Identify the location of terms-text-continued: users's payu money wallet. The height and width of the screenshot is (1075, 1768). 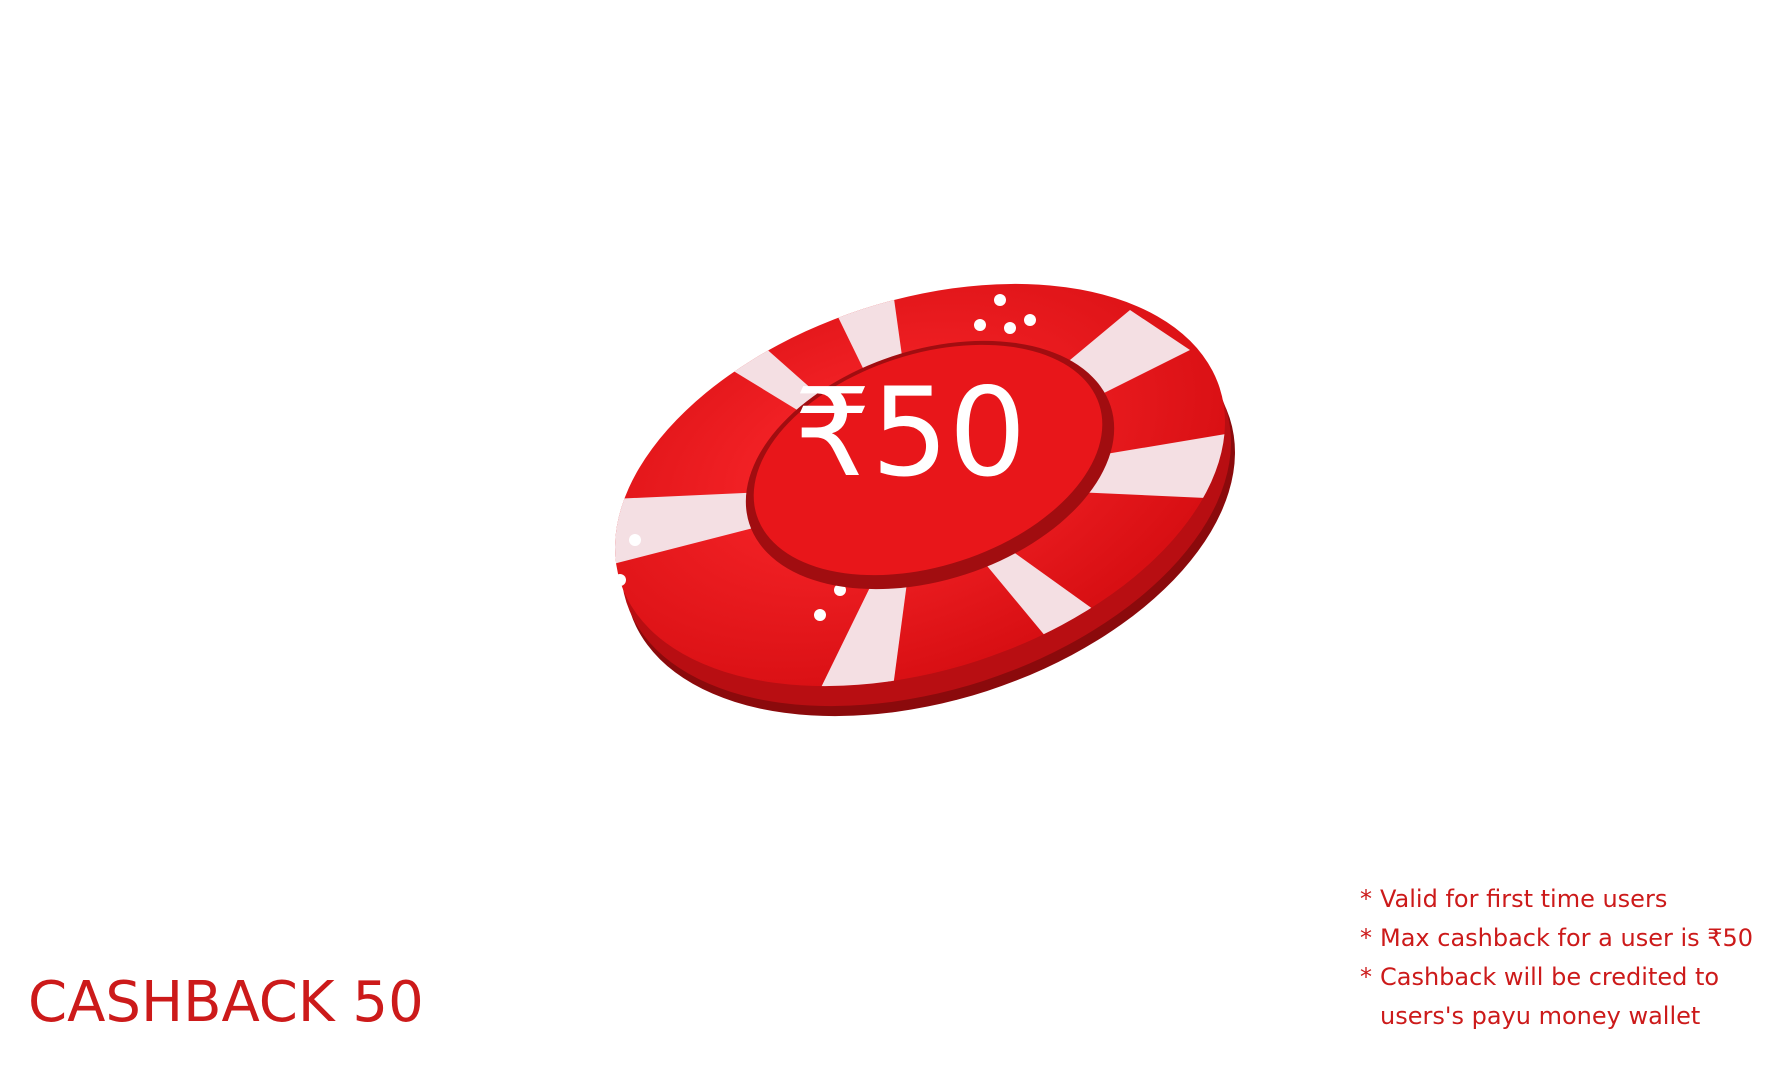
(1540, 1016).